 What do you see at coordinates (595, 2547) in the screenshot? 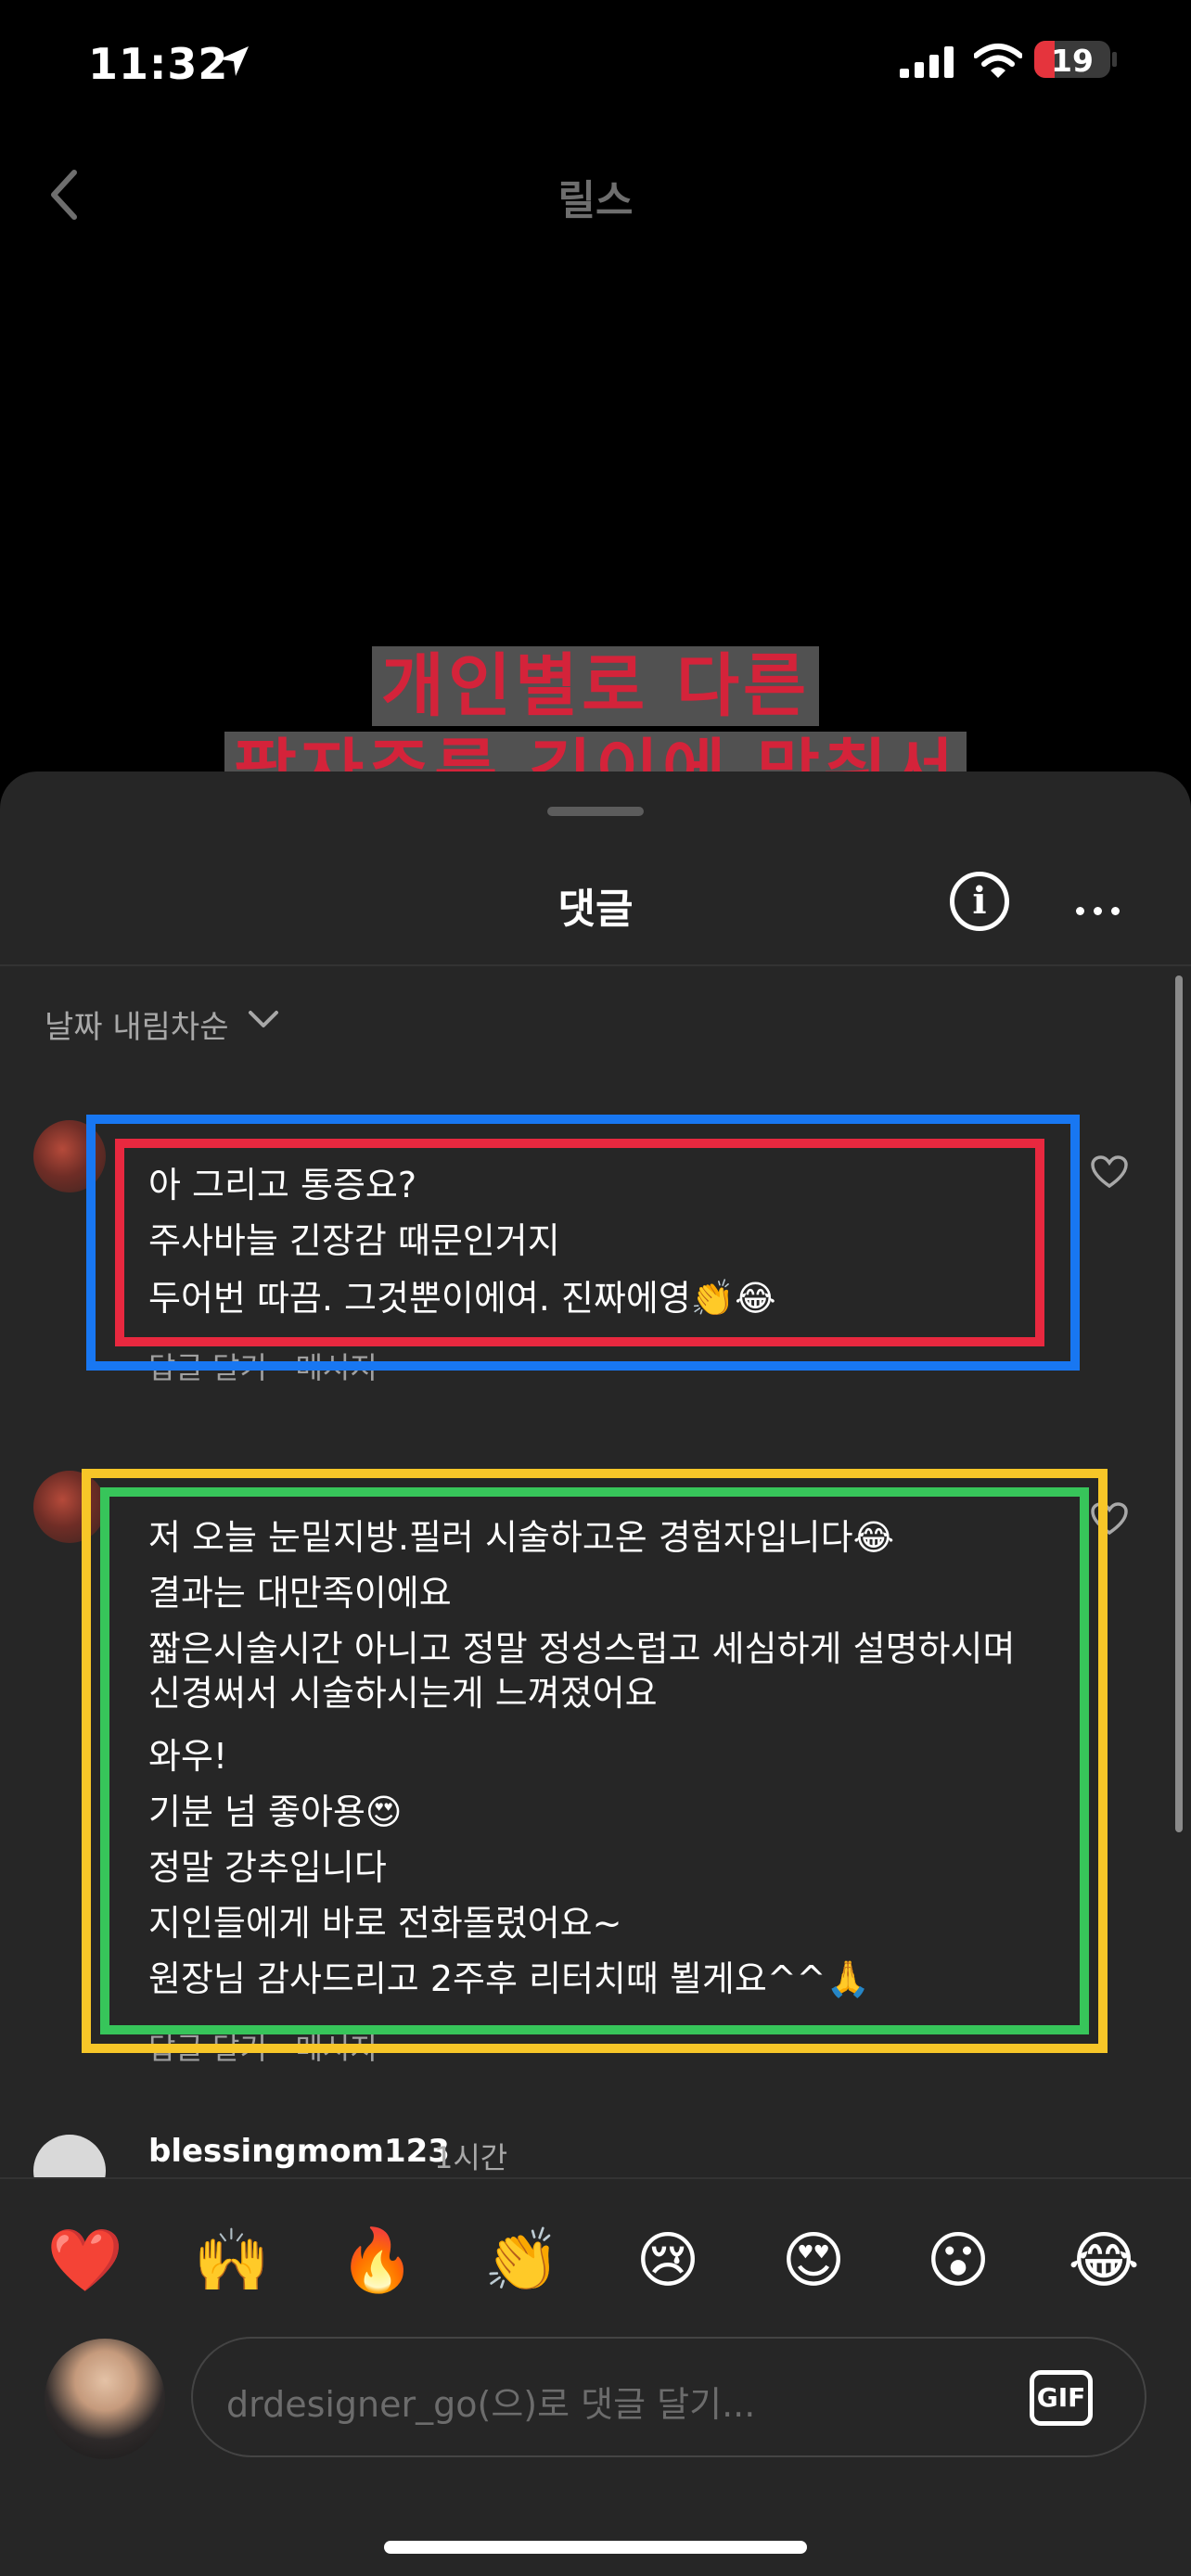
I see `home-indicator` at bounding box center [595, 2547].